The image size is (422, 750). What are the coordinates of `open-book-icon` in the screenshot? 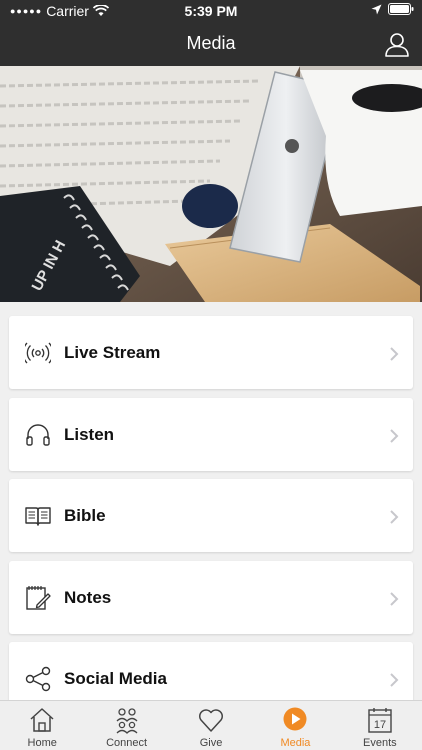 It's located at (38, 516).